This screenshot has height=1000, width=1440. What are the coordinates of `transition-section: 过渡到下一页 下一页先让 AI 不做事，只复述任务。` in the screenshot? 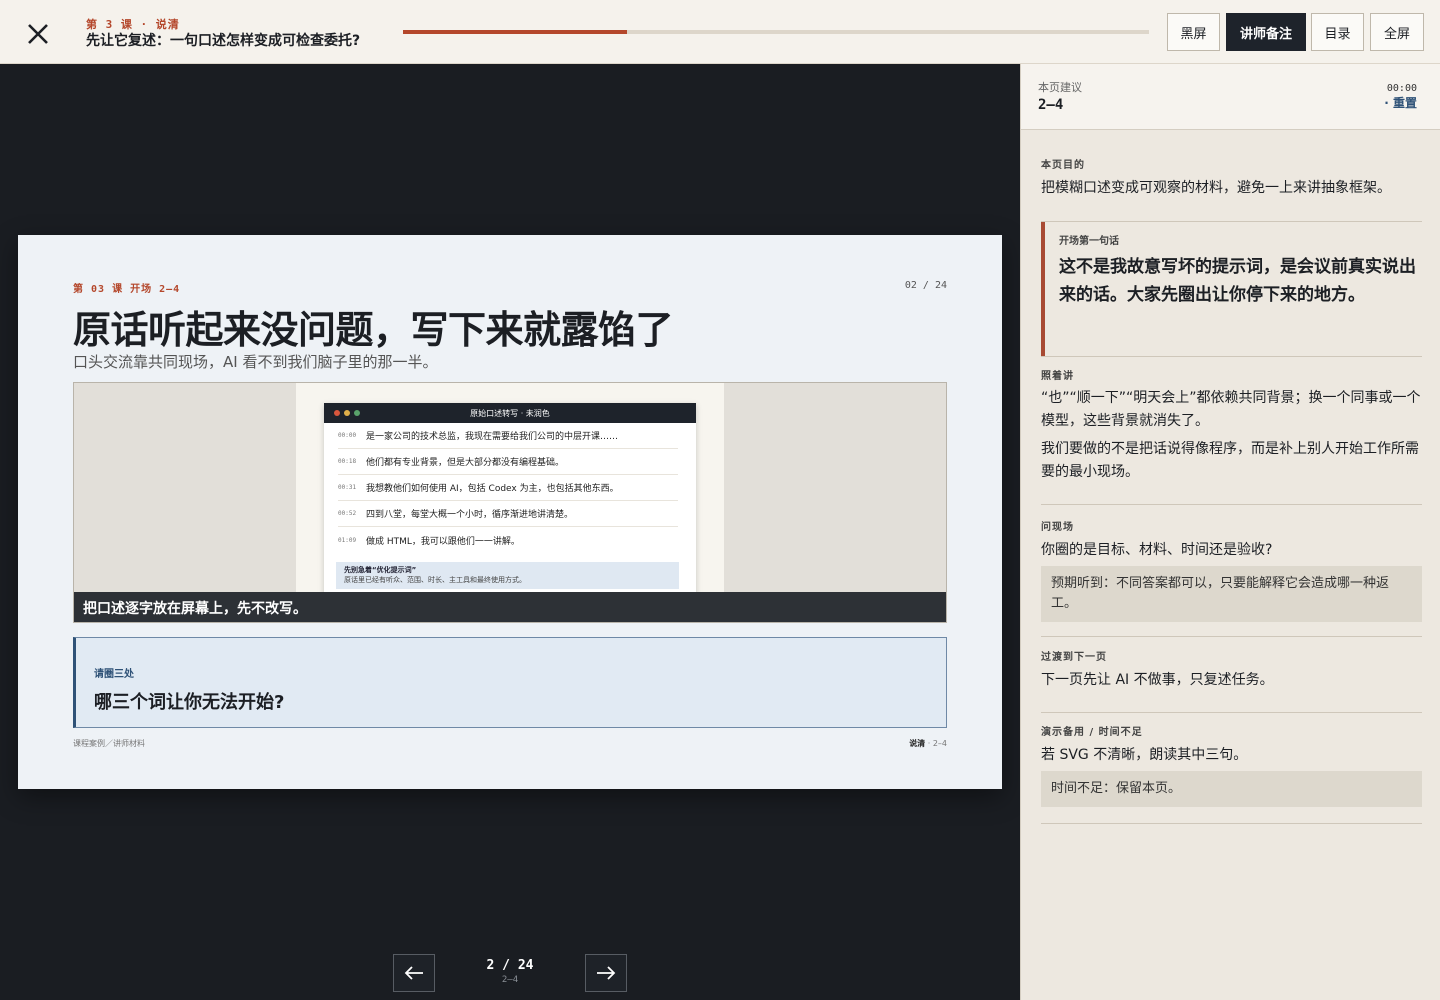 It's located at (1231, 670).